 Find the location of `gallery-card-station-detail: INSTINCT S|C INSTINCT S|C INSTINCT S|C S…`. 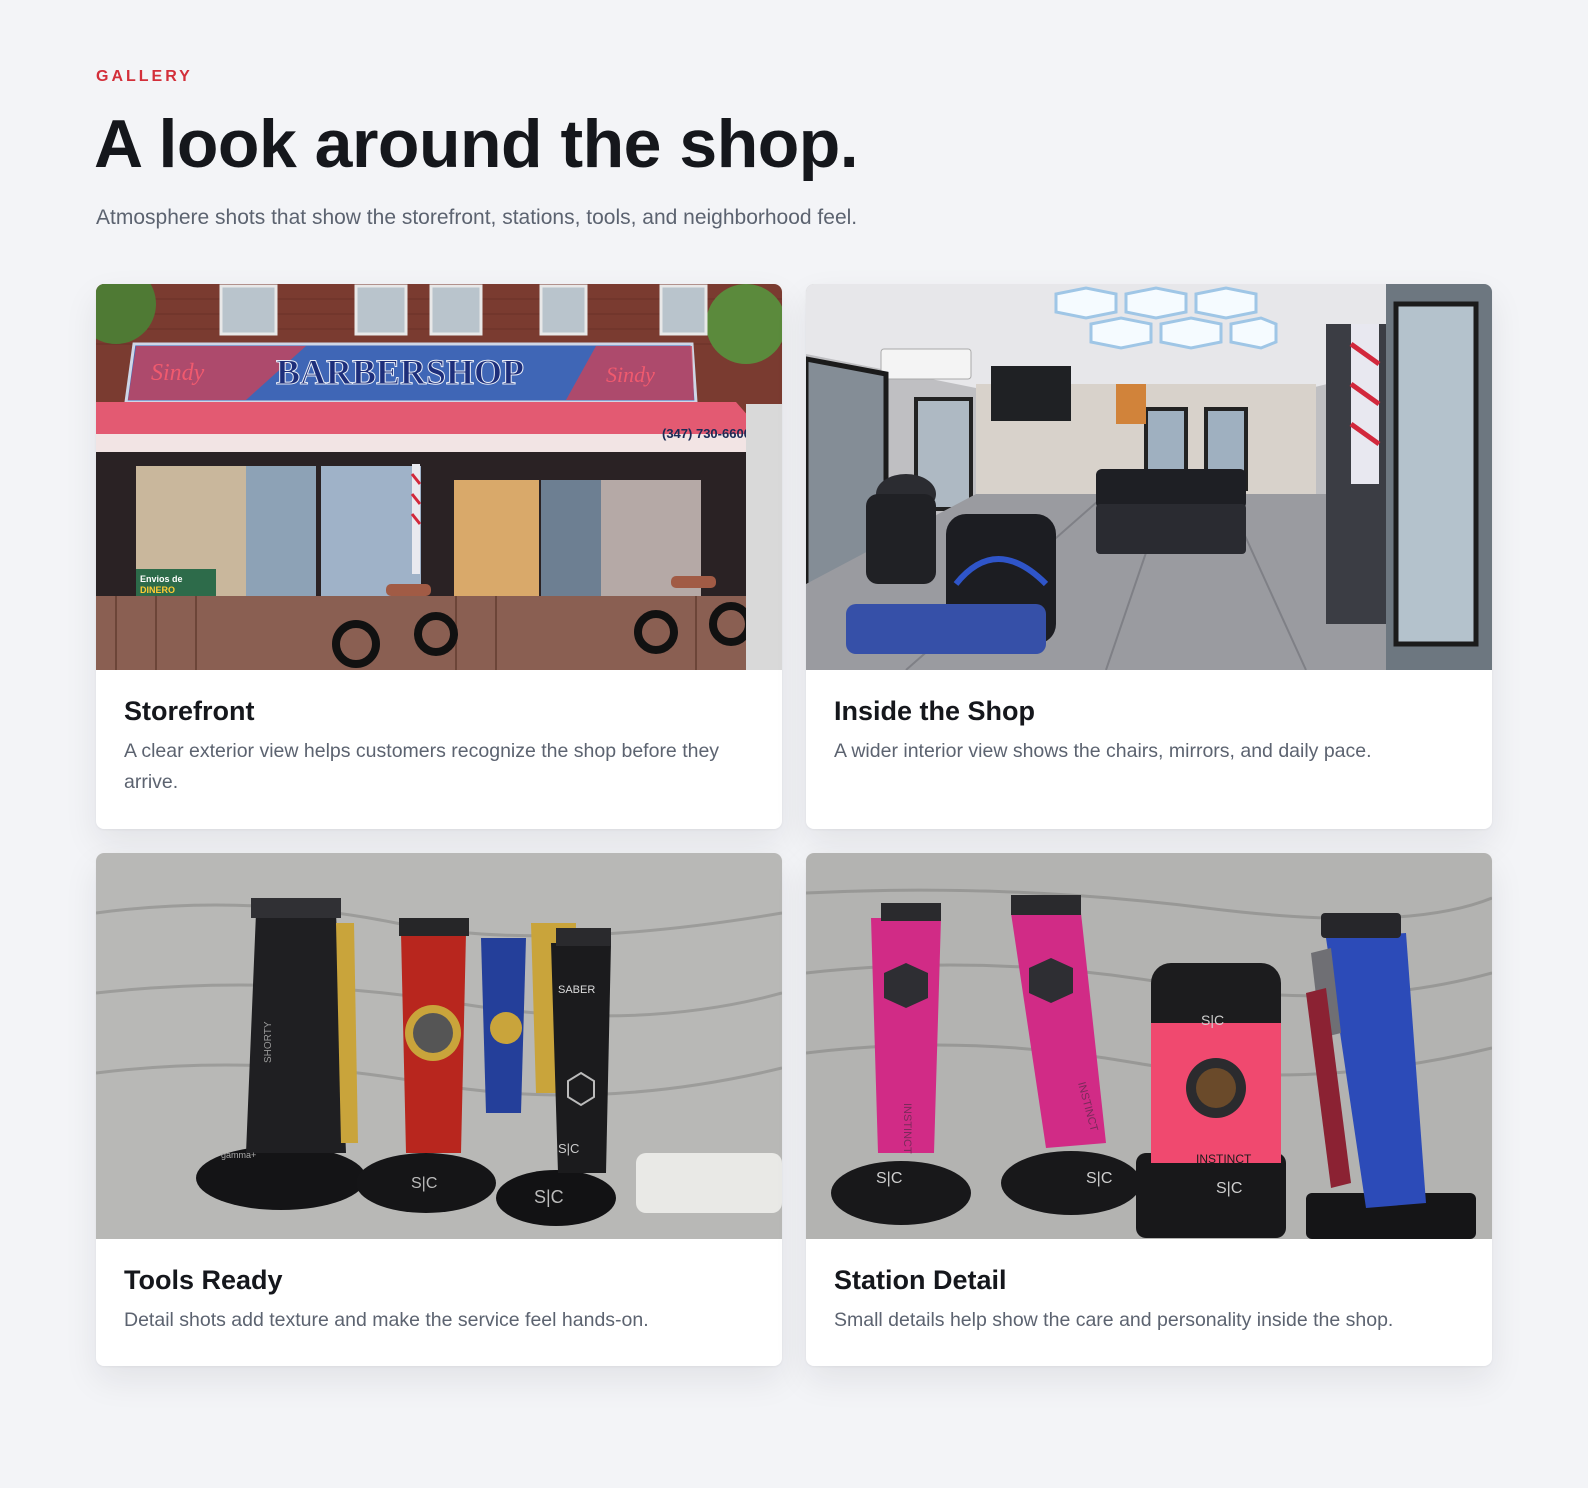

gallery-card-station-detail: INSTINCT S|C INSTINCT S|C INSTINCT S|C S… is located at coordinates (1149, 1109).